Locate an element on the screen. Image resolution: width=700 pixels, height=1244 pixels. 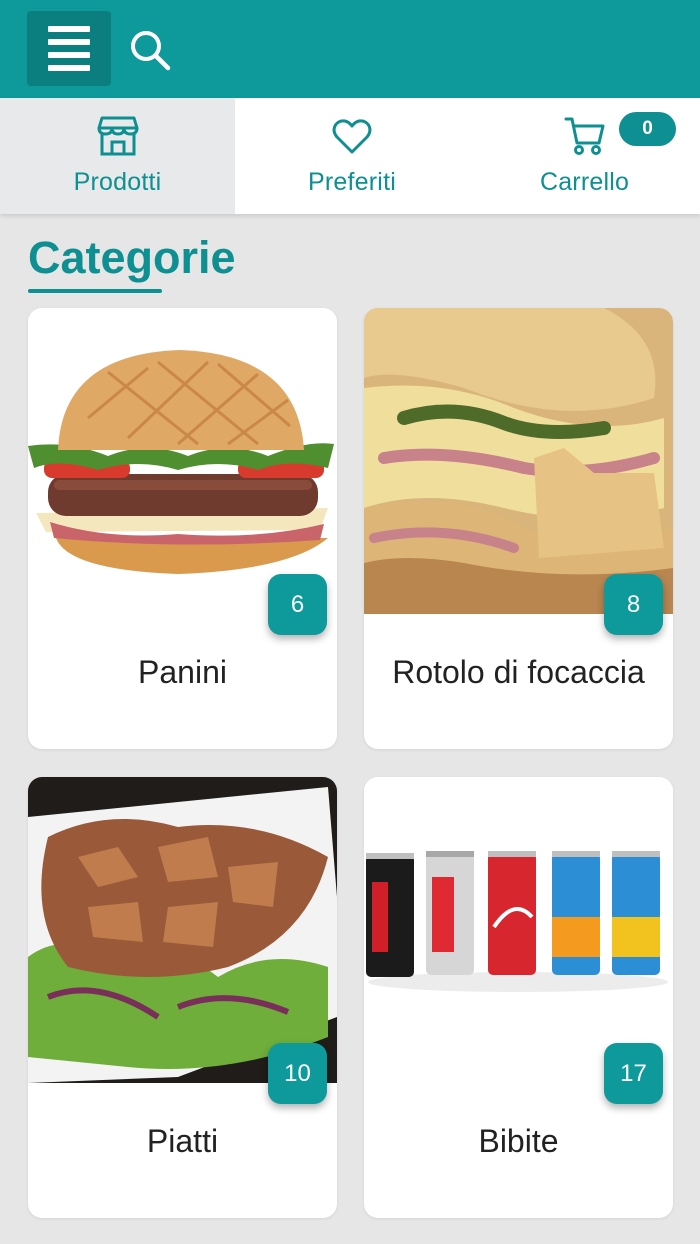
burger-image is located at coordinates (182, 461).